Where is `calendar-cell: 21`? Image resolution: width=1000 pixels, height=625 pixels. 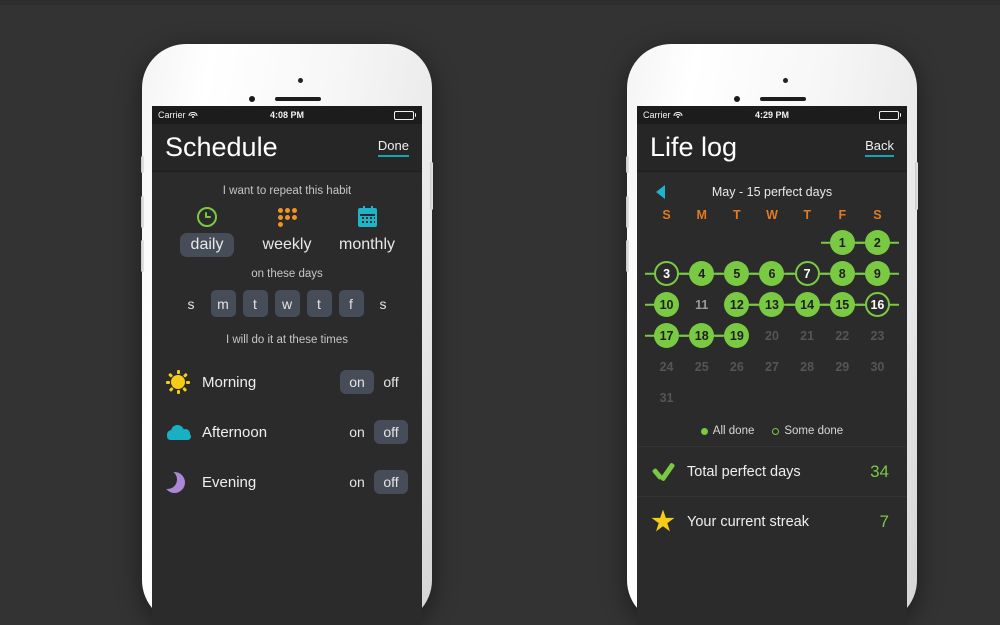
calendar-cell: 21 is located at coordinates (807, 335).